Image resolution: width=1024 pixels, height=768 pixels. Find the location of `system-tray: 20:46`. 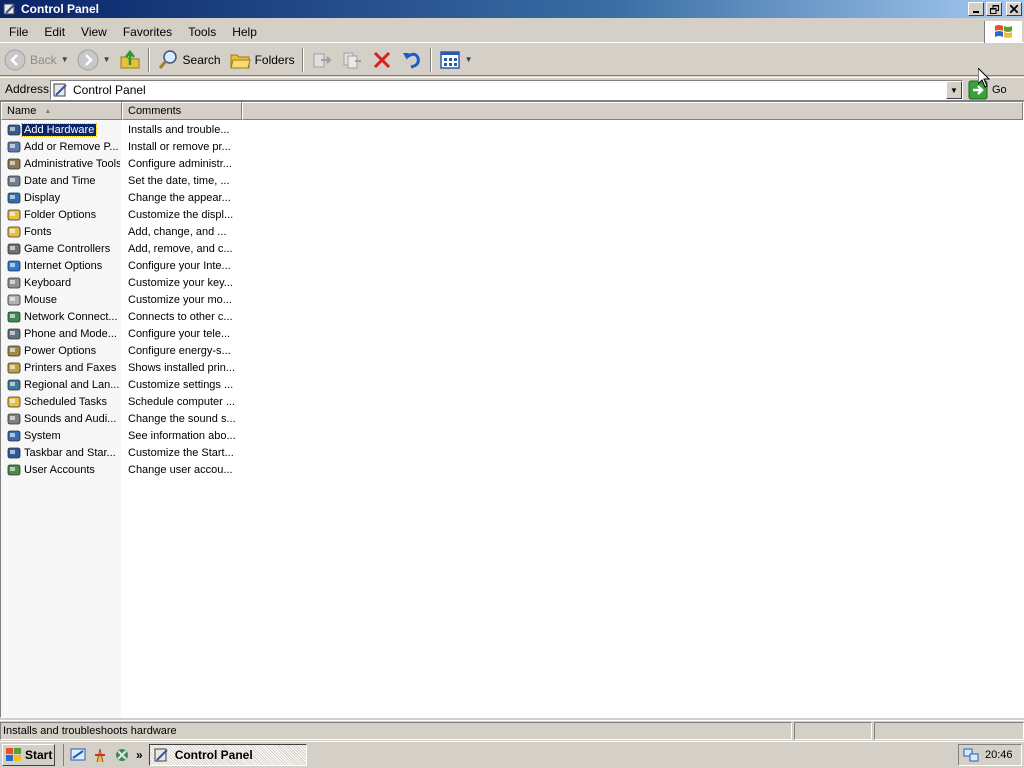

system-tray: 20:46 is located at coordinates (990, 755).